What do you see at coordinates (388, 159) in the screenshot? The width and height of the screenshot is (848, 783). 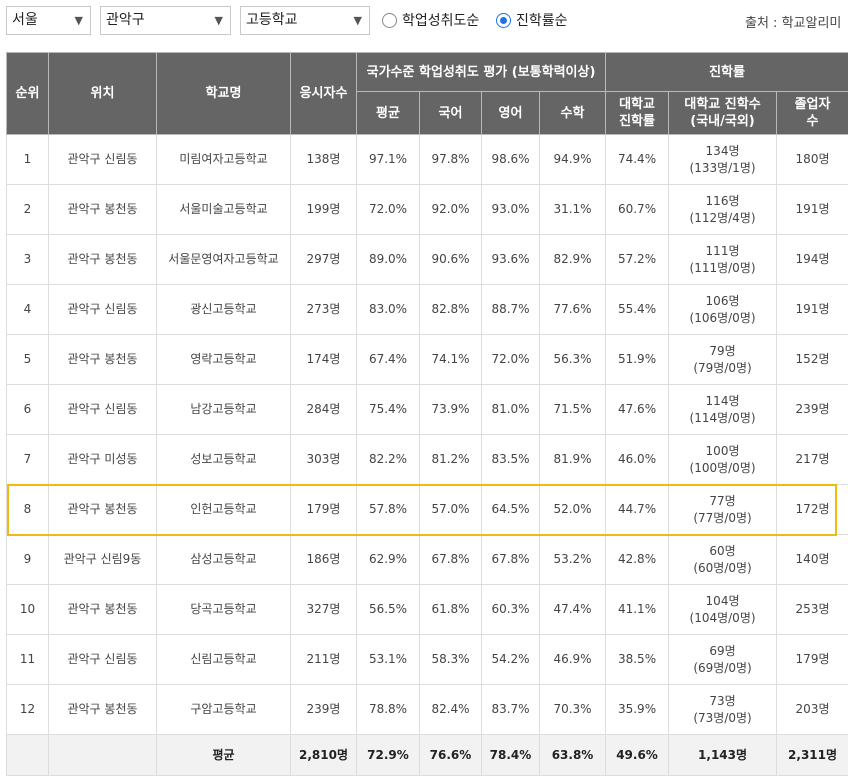 I see `avg-cell: 97.1%` at bounding box center [388, 159].